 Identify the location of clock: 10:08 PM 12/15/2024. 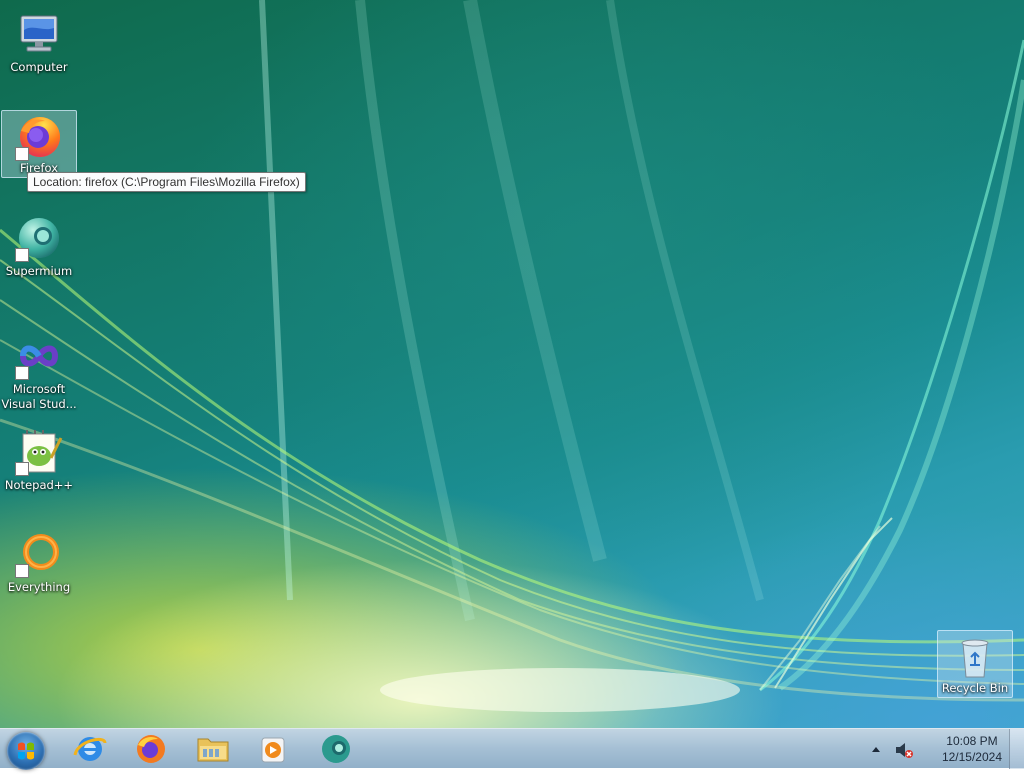
(972, 749).